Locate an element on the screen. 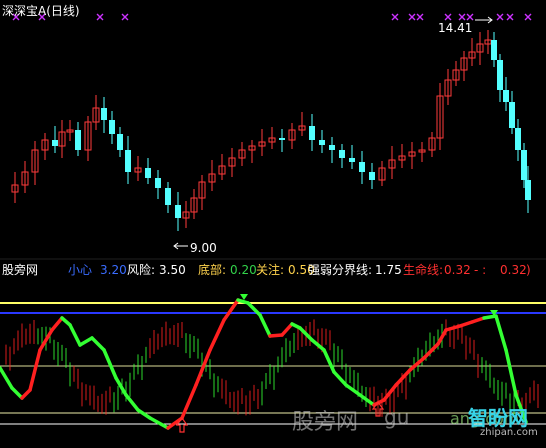 The image size is (546, 448). indicator-value-lifeline: 0.32 is located at coordinates (457, 270).